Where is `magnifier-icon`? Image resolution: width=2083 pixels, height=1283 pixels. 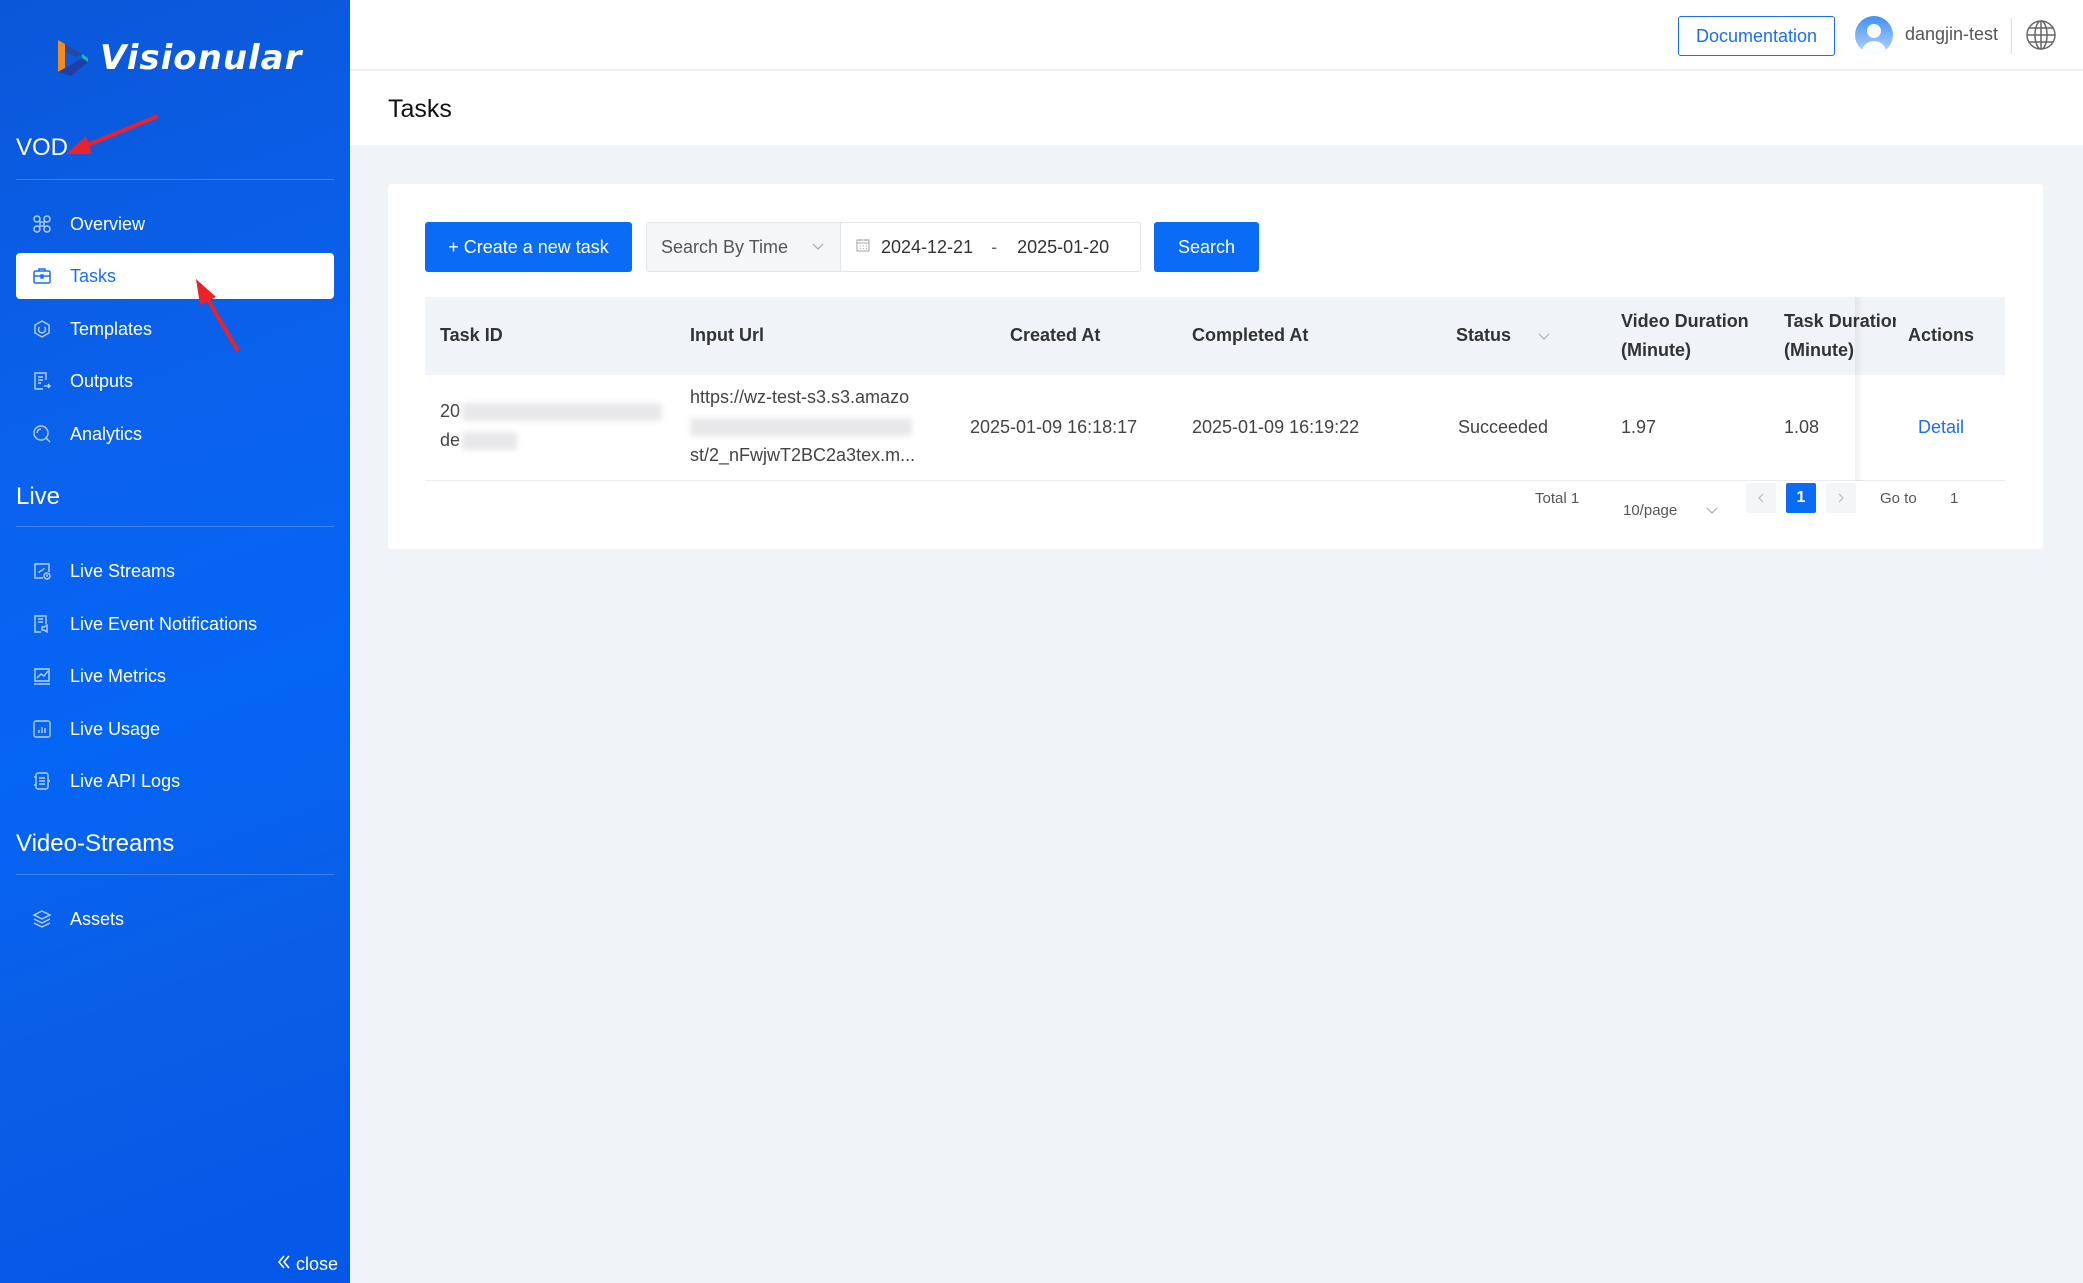
magnifier-icon is located at coordinates (42, 434).